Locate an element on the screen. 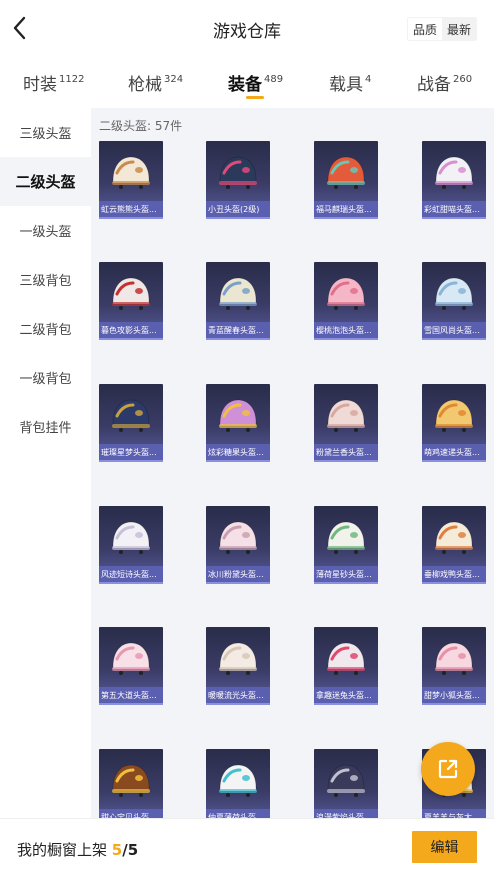 The width and height of the screenshot is (494, 875). showcase-status: 我的橱窗上架 5/5 is located at coordinates (77, 849).